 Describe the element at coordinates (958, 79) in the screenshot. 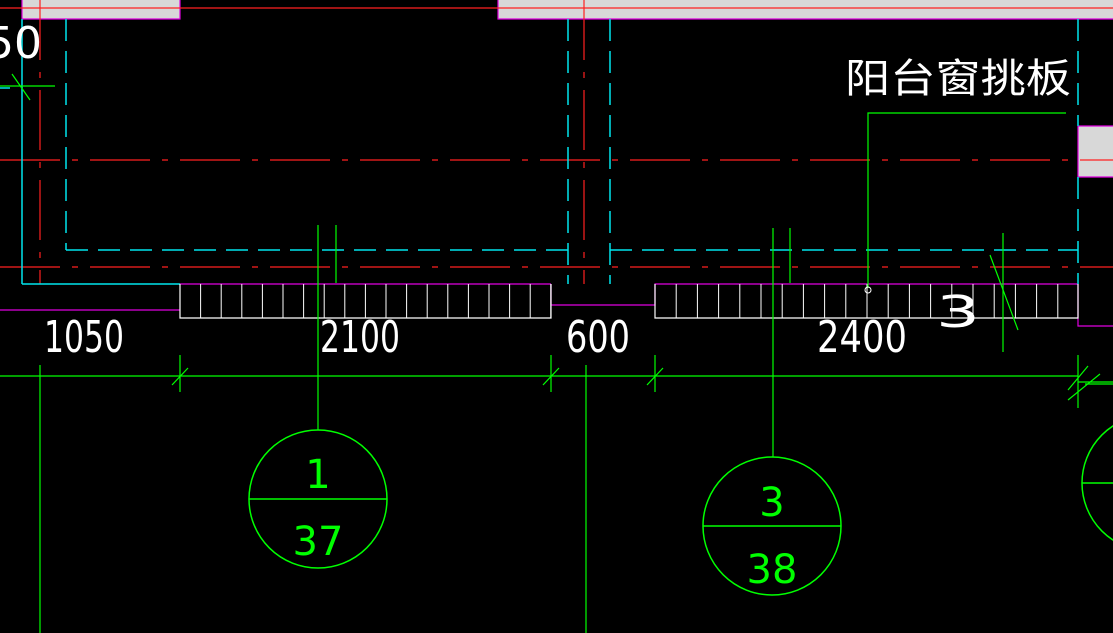

I see `annotation-label: 阳台窗挑板` at that location.